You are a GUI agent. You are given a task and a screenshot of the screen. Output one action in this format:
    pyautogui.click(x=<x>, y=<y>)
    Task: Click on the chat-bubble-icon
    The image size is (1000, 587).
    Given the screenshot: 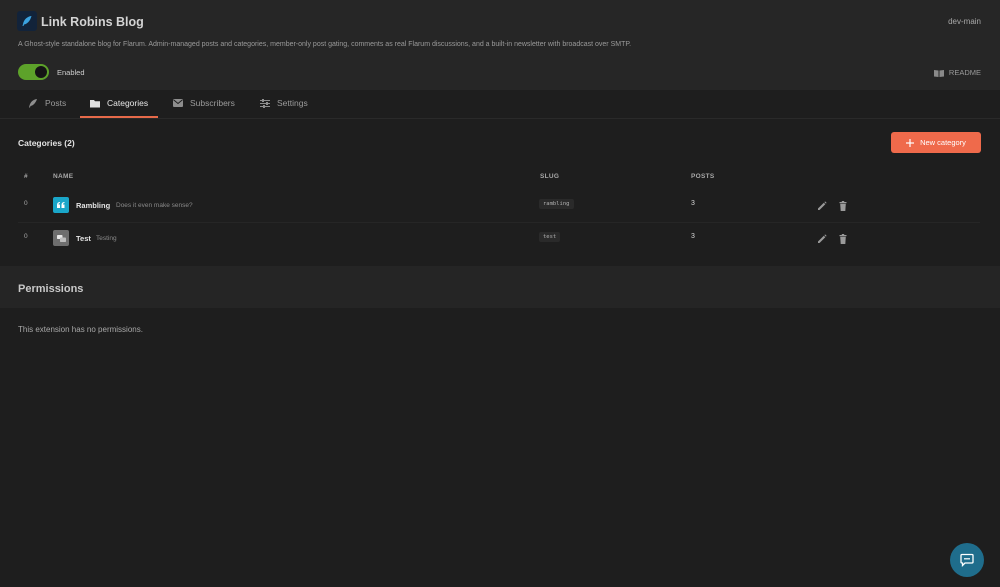 What is the action you would take?
    pyautogui.click(x=967, y=560)
    